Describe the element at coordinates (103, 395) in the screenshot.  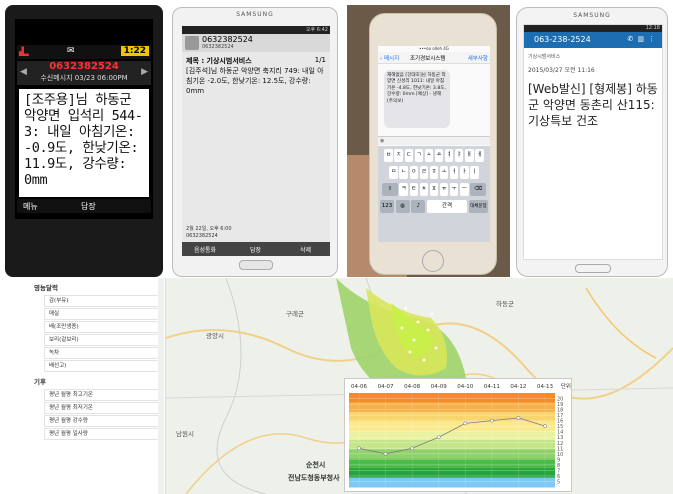
I see `list-item: 평년 월평 최고기온` at that location.